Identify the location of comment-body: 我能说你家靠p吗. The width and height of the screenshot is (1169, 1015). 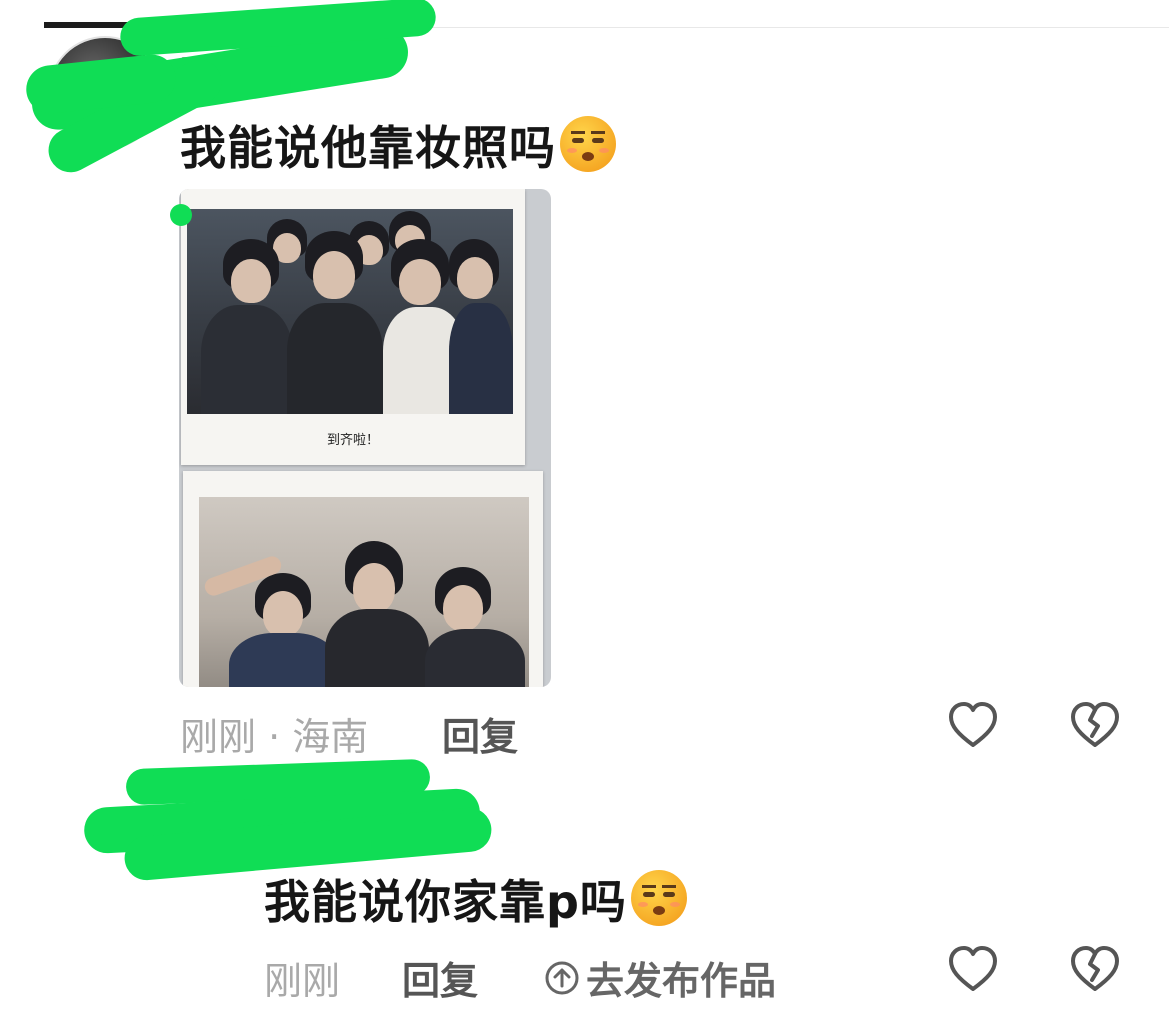
(445, 902).